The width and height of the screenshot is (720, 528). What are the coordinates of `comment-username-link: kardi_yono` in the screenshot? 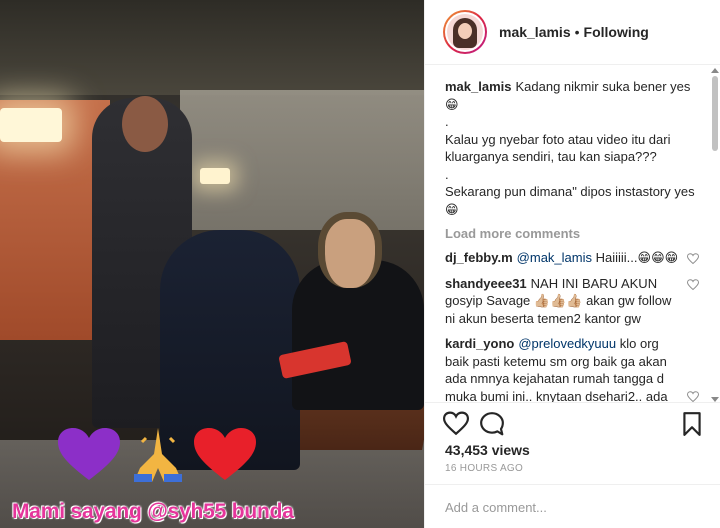 It's located at (479, 343).